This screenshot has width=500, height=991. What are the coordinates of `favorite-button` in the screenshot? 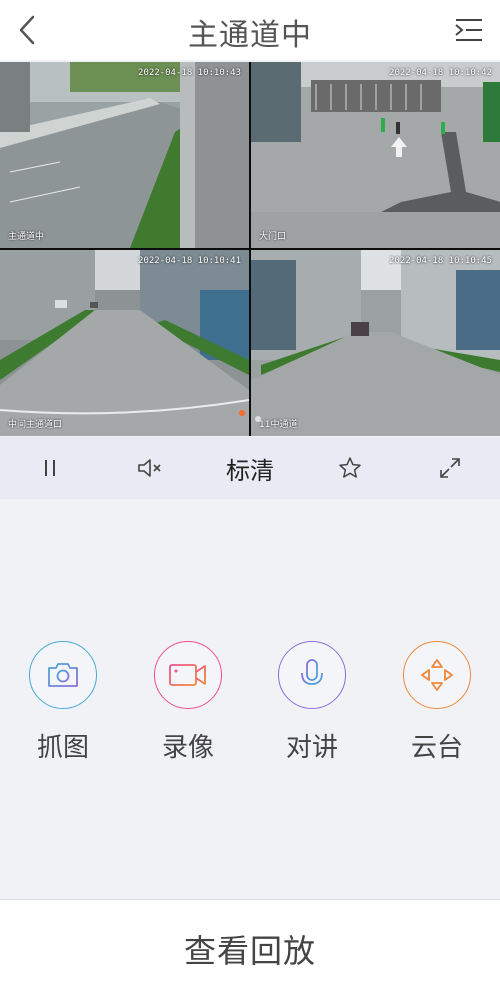 It's located at (350, 468).